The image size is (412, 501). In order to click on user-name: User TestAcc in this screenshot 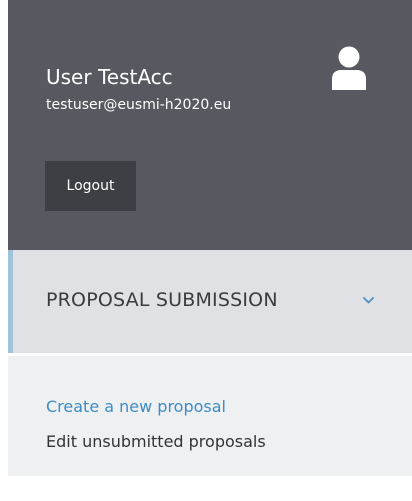, I will do `click(109, 77)`.